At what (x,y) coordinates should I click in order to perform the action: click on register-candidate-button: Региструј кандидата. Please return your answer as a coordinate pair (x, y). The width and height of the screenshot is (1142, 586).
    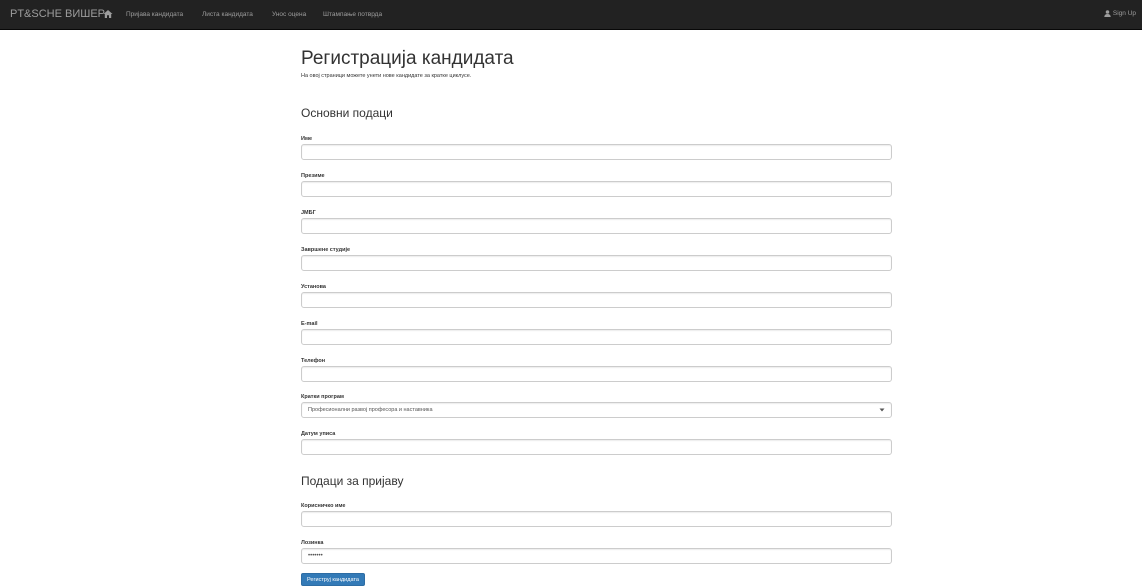
    Looking at the image, I should click on (333, 579).